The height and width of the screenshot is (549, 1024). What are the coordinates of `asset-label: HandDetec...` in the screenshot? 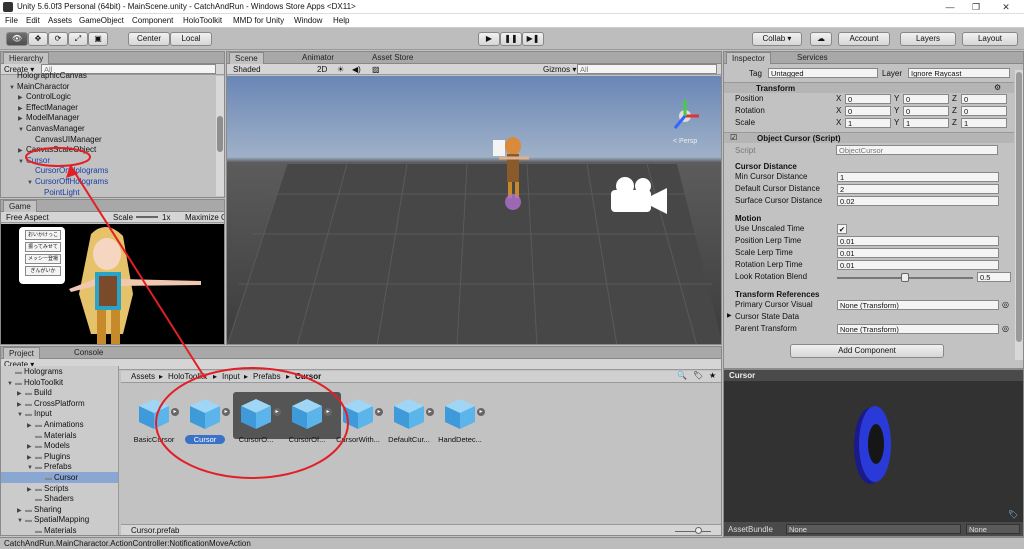 It's located at (460, 439).